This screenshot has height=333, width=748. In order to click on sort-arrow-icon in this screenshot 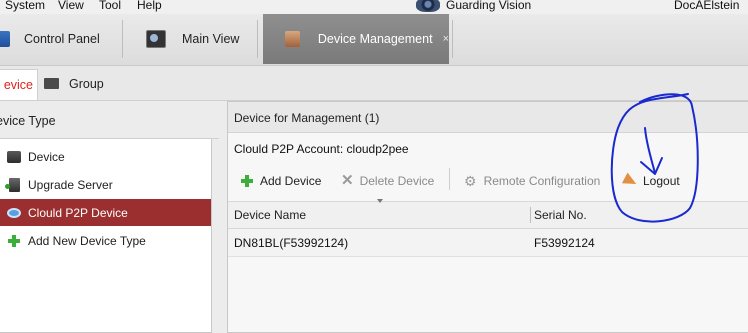, I will do `click(380, 201)`.